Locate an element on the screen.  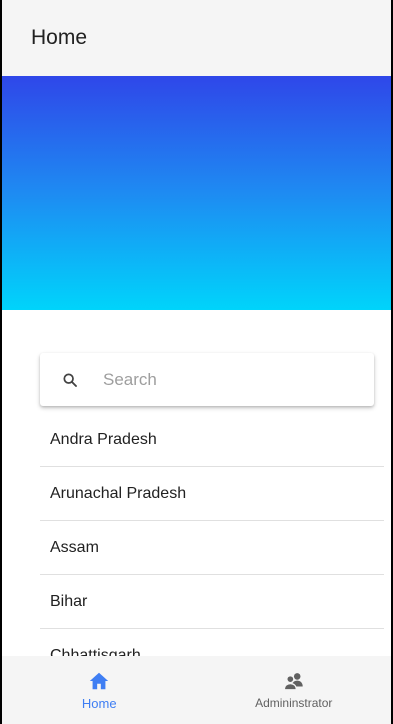
search-bar is located at coordinates (207, 379).